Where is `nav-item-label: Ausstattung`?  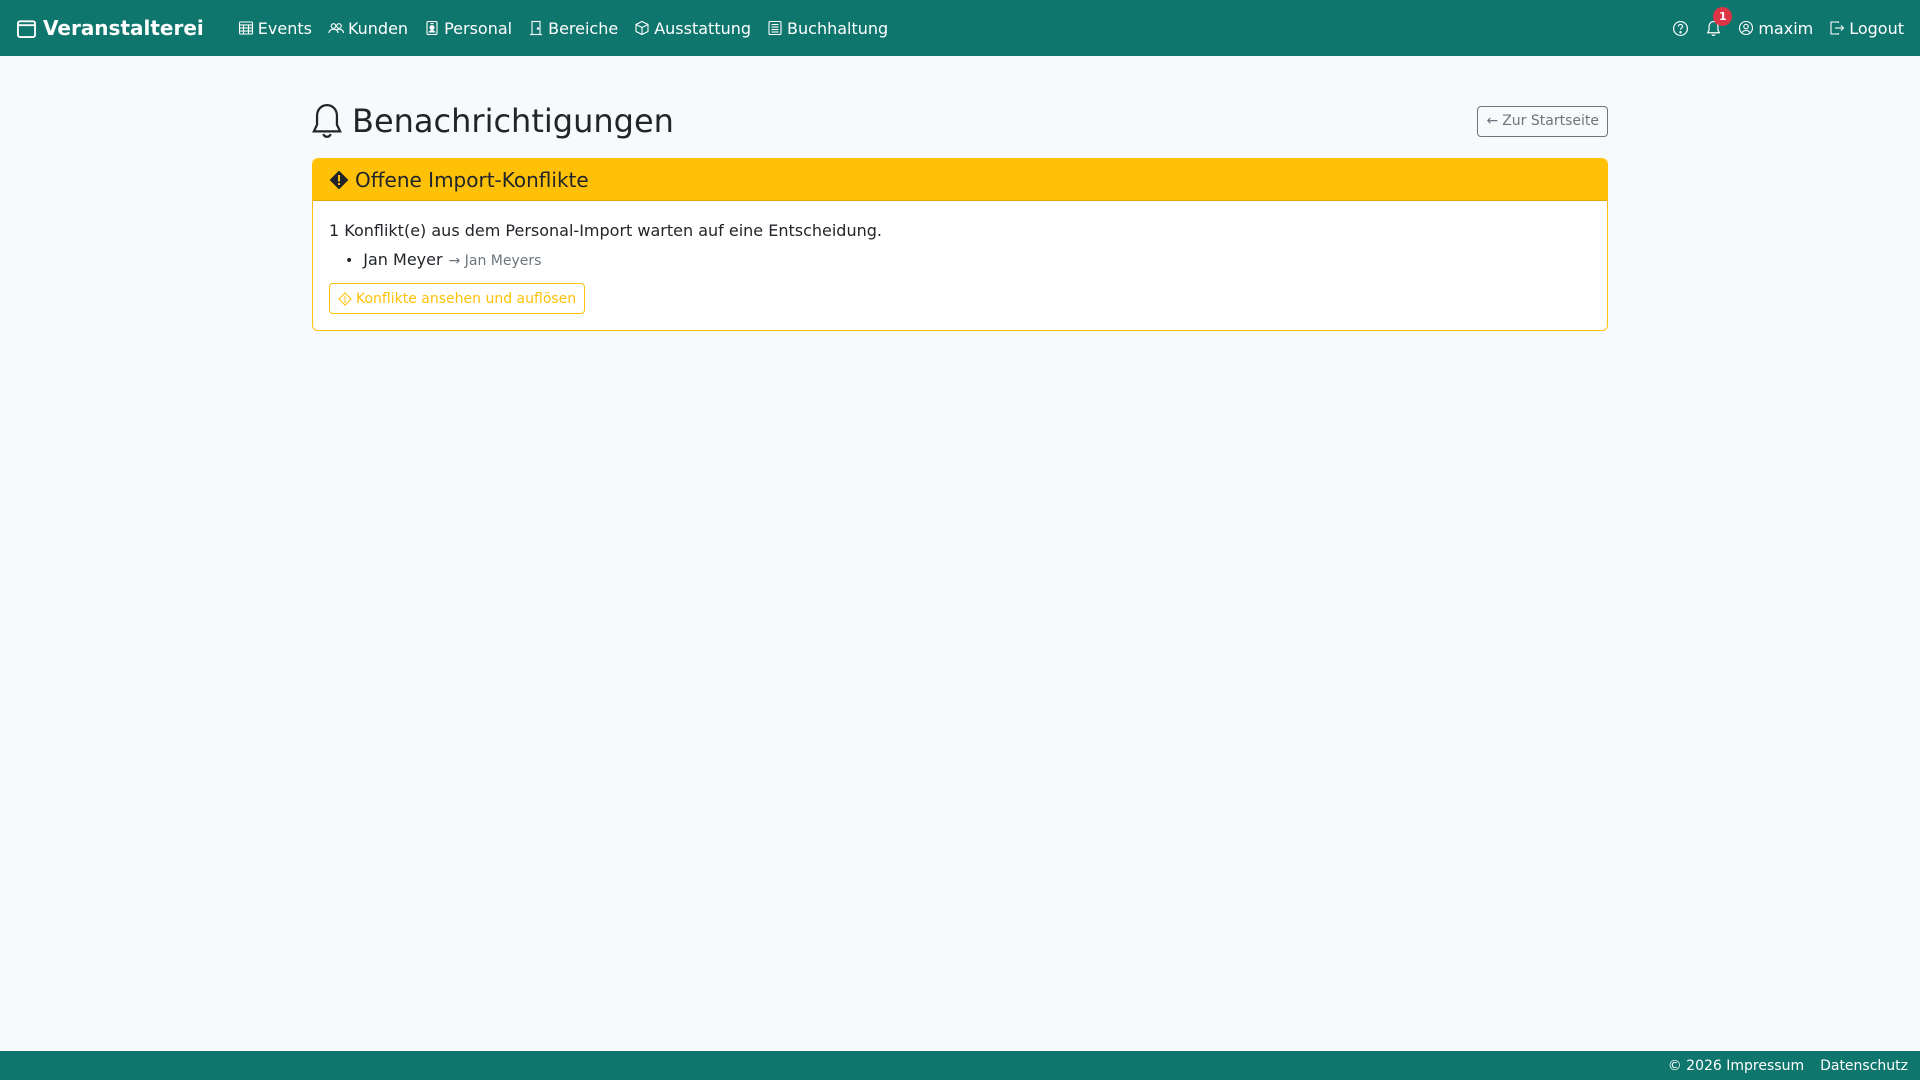 nav-item-label: Ausstattung is located at coordinates (703, 28).